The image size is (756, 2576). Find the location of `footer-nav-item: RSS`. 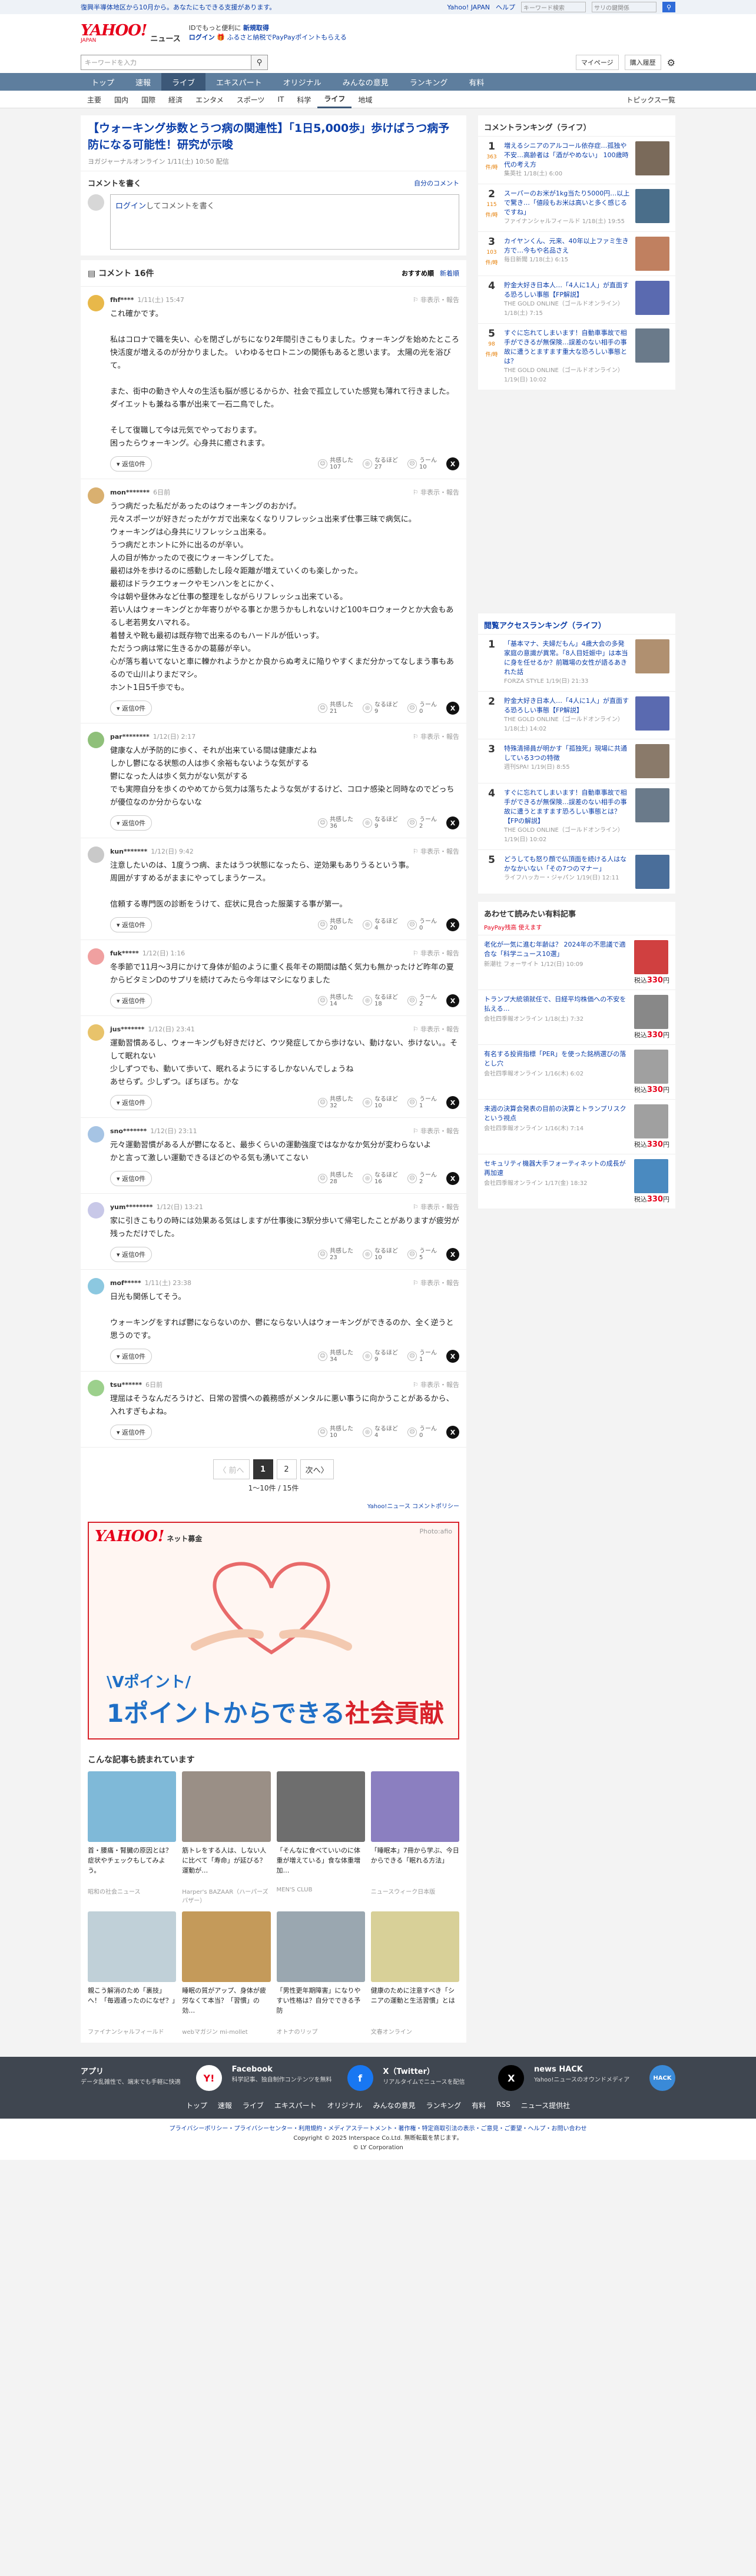

footer-nav-item: RSS is located at coordinates (503, 2105).